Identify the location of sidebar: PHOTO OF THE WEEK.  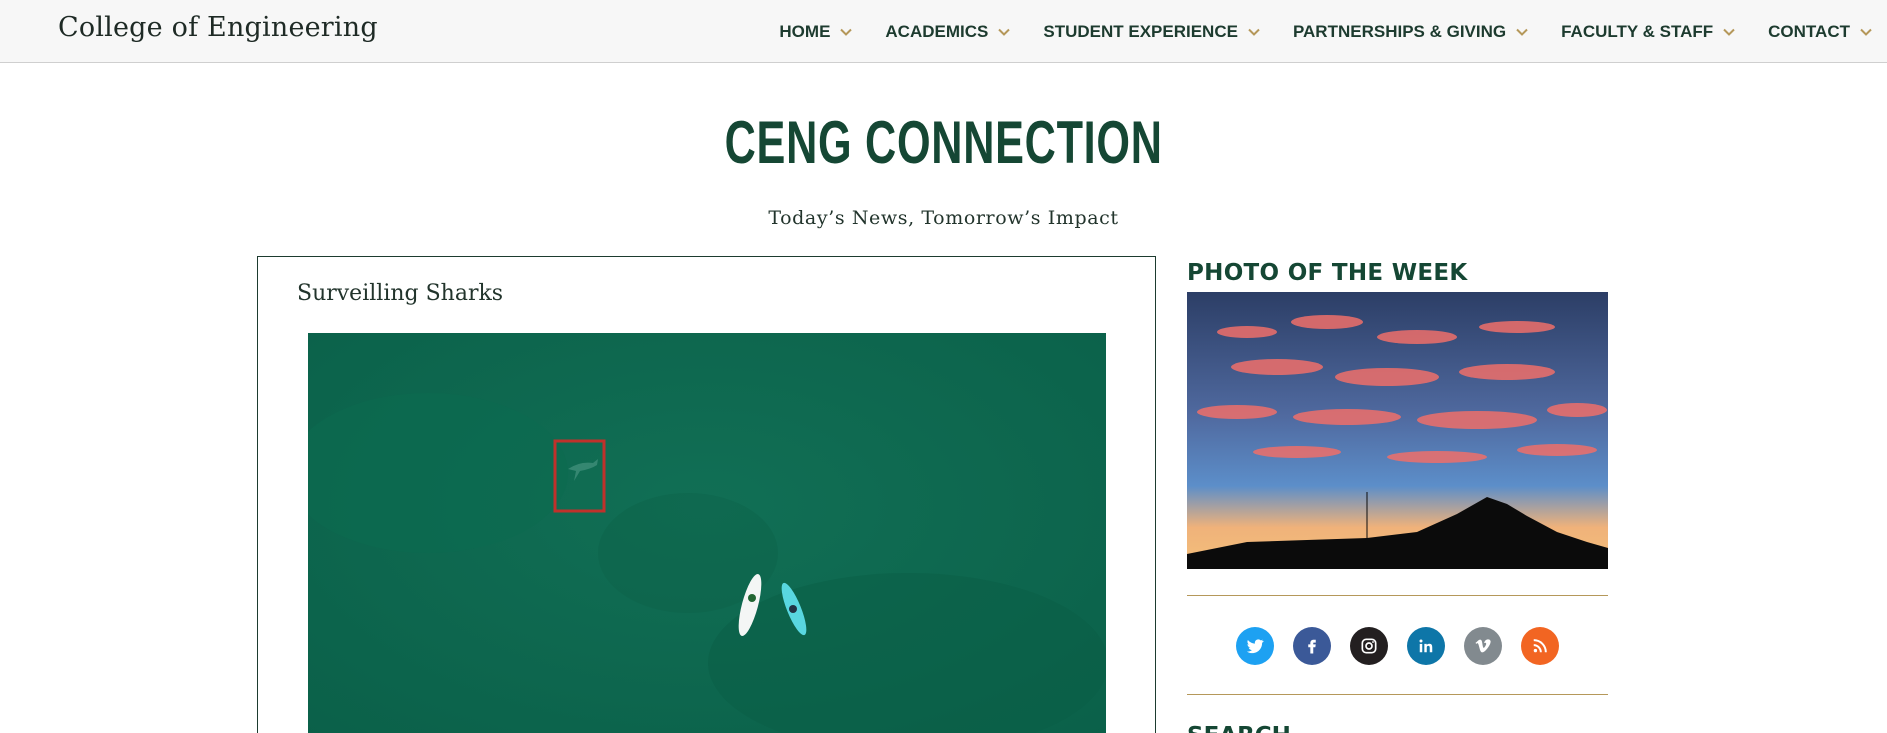
(1397, 496).